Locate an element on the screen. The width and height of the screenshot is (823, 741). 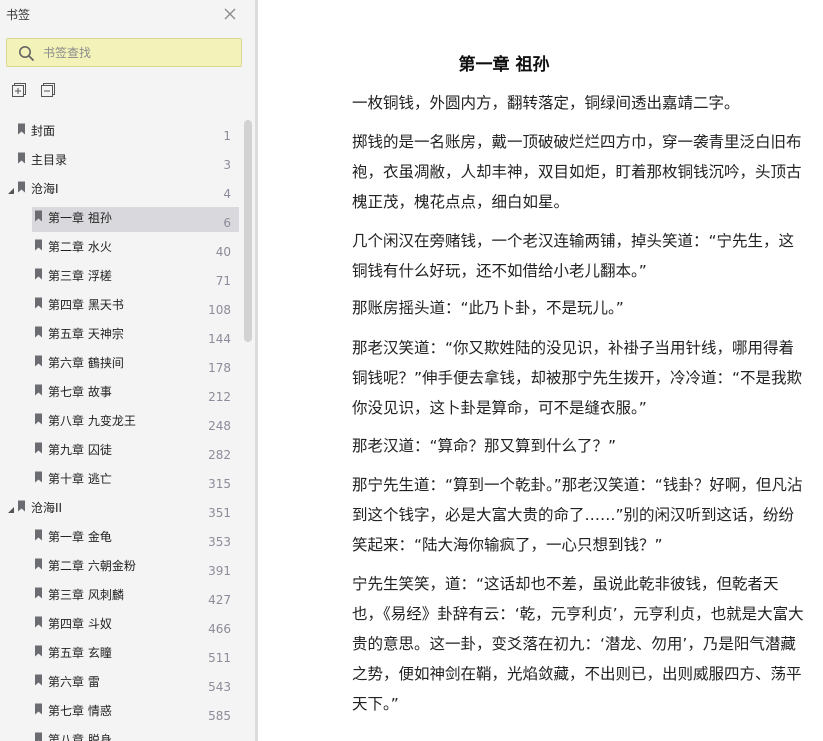
expand-all-icon is located at coordinates (19, 90).